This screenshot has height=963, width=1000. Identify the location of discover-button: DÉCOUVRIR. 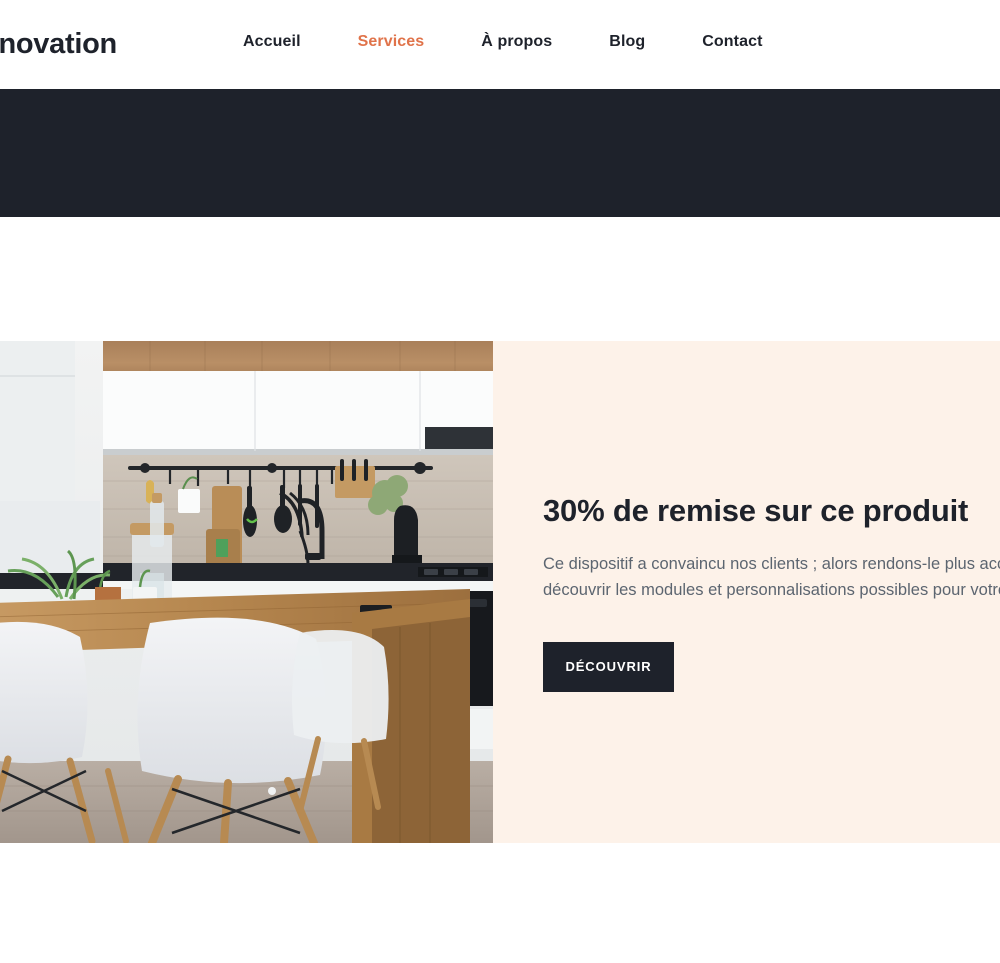
(608, 666).